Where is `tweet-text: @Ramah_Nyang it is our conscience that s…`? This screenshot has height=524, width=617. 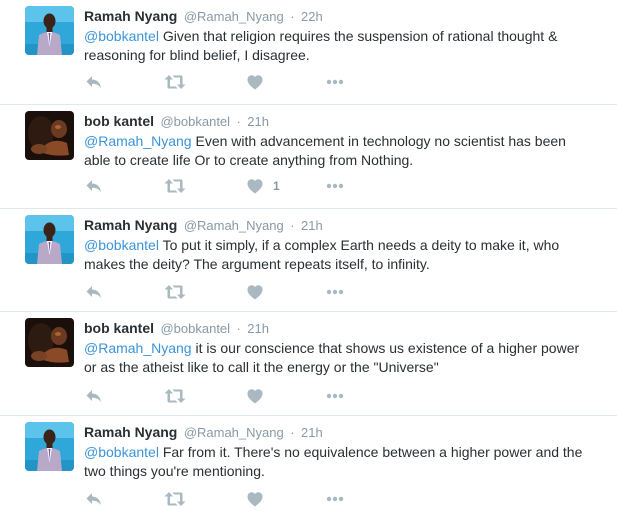 tweet-text: @Ramah_Nyang it is our conscience that s… is located at coordinates (336, 358).